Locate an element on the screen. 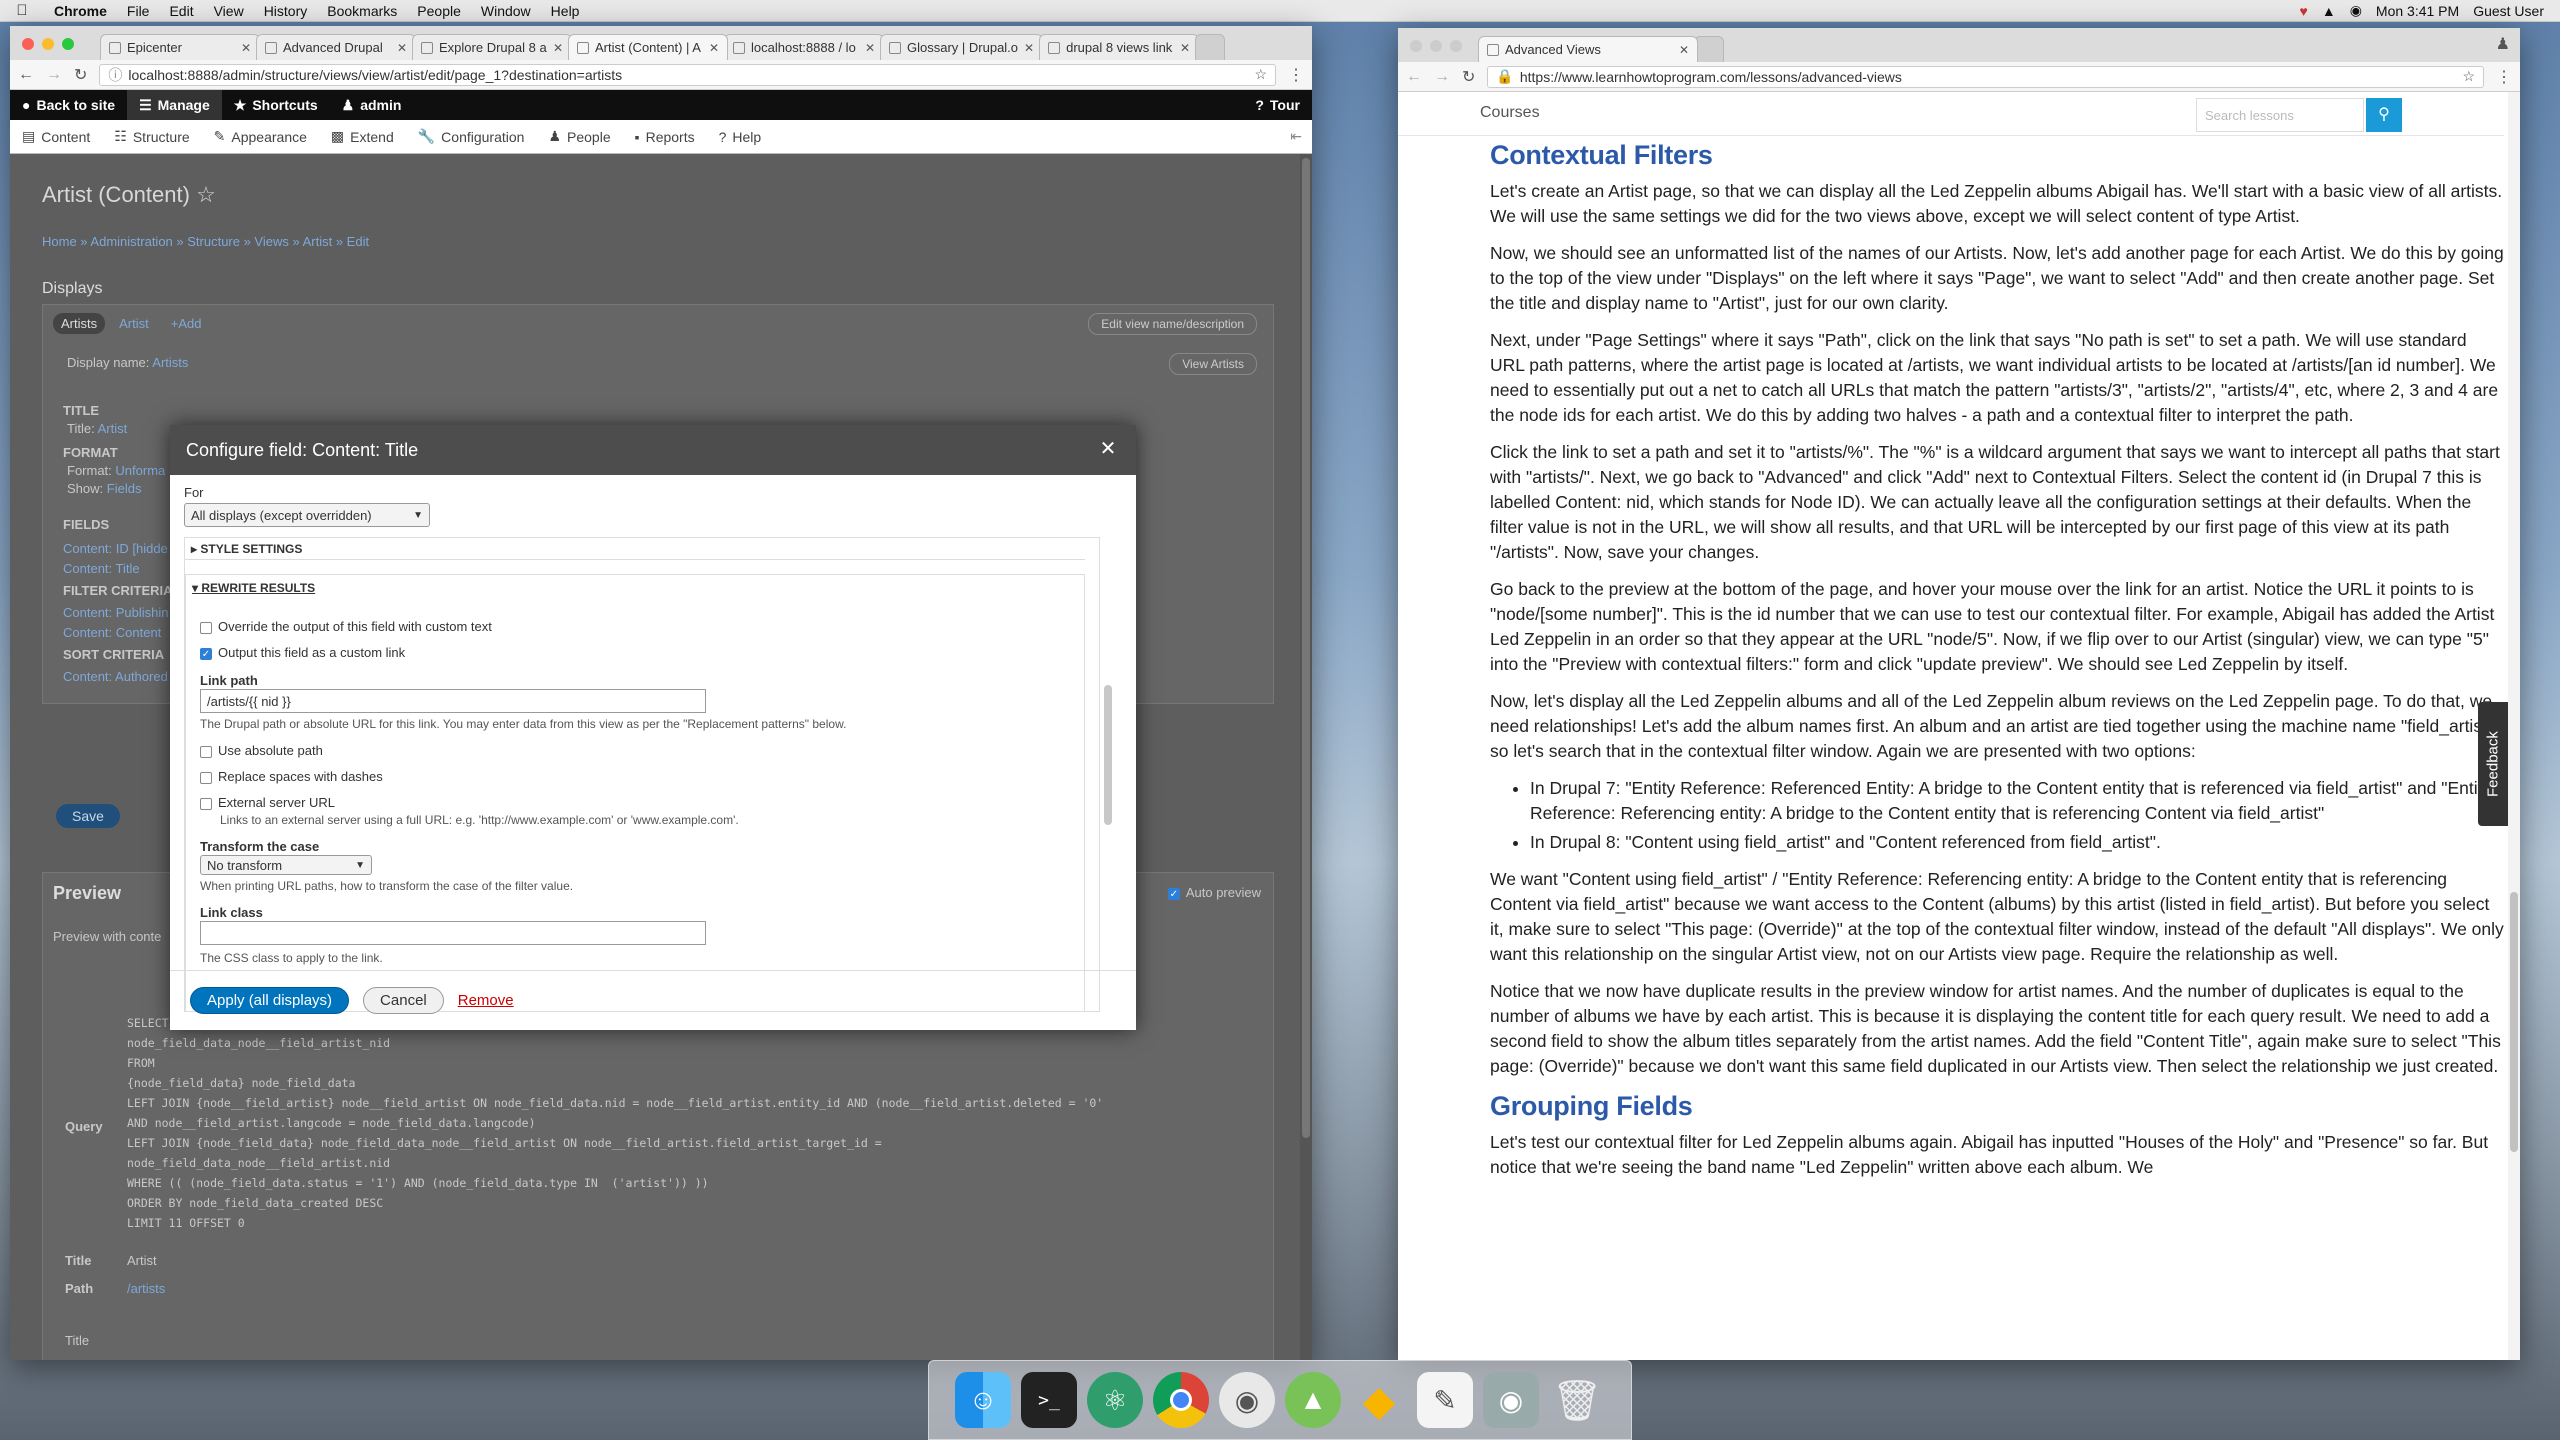  tray-structure: ☷ Structure is located at coordinates (151, 136).